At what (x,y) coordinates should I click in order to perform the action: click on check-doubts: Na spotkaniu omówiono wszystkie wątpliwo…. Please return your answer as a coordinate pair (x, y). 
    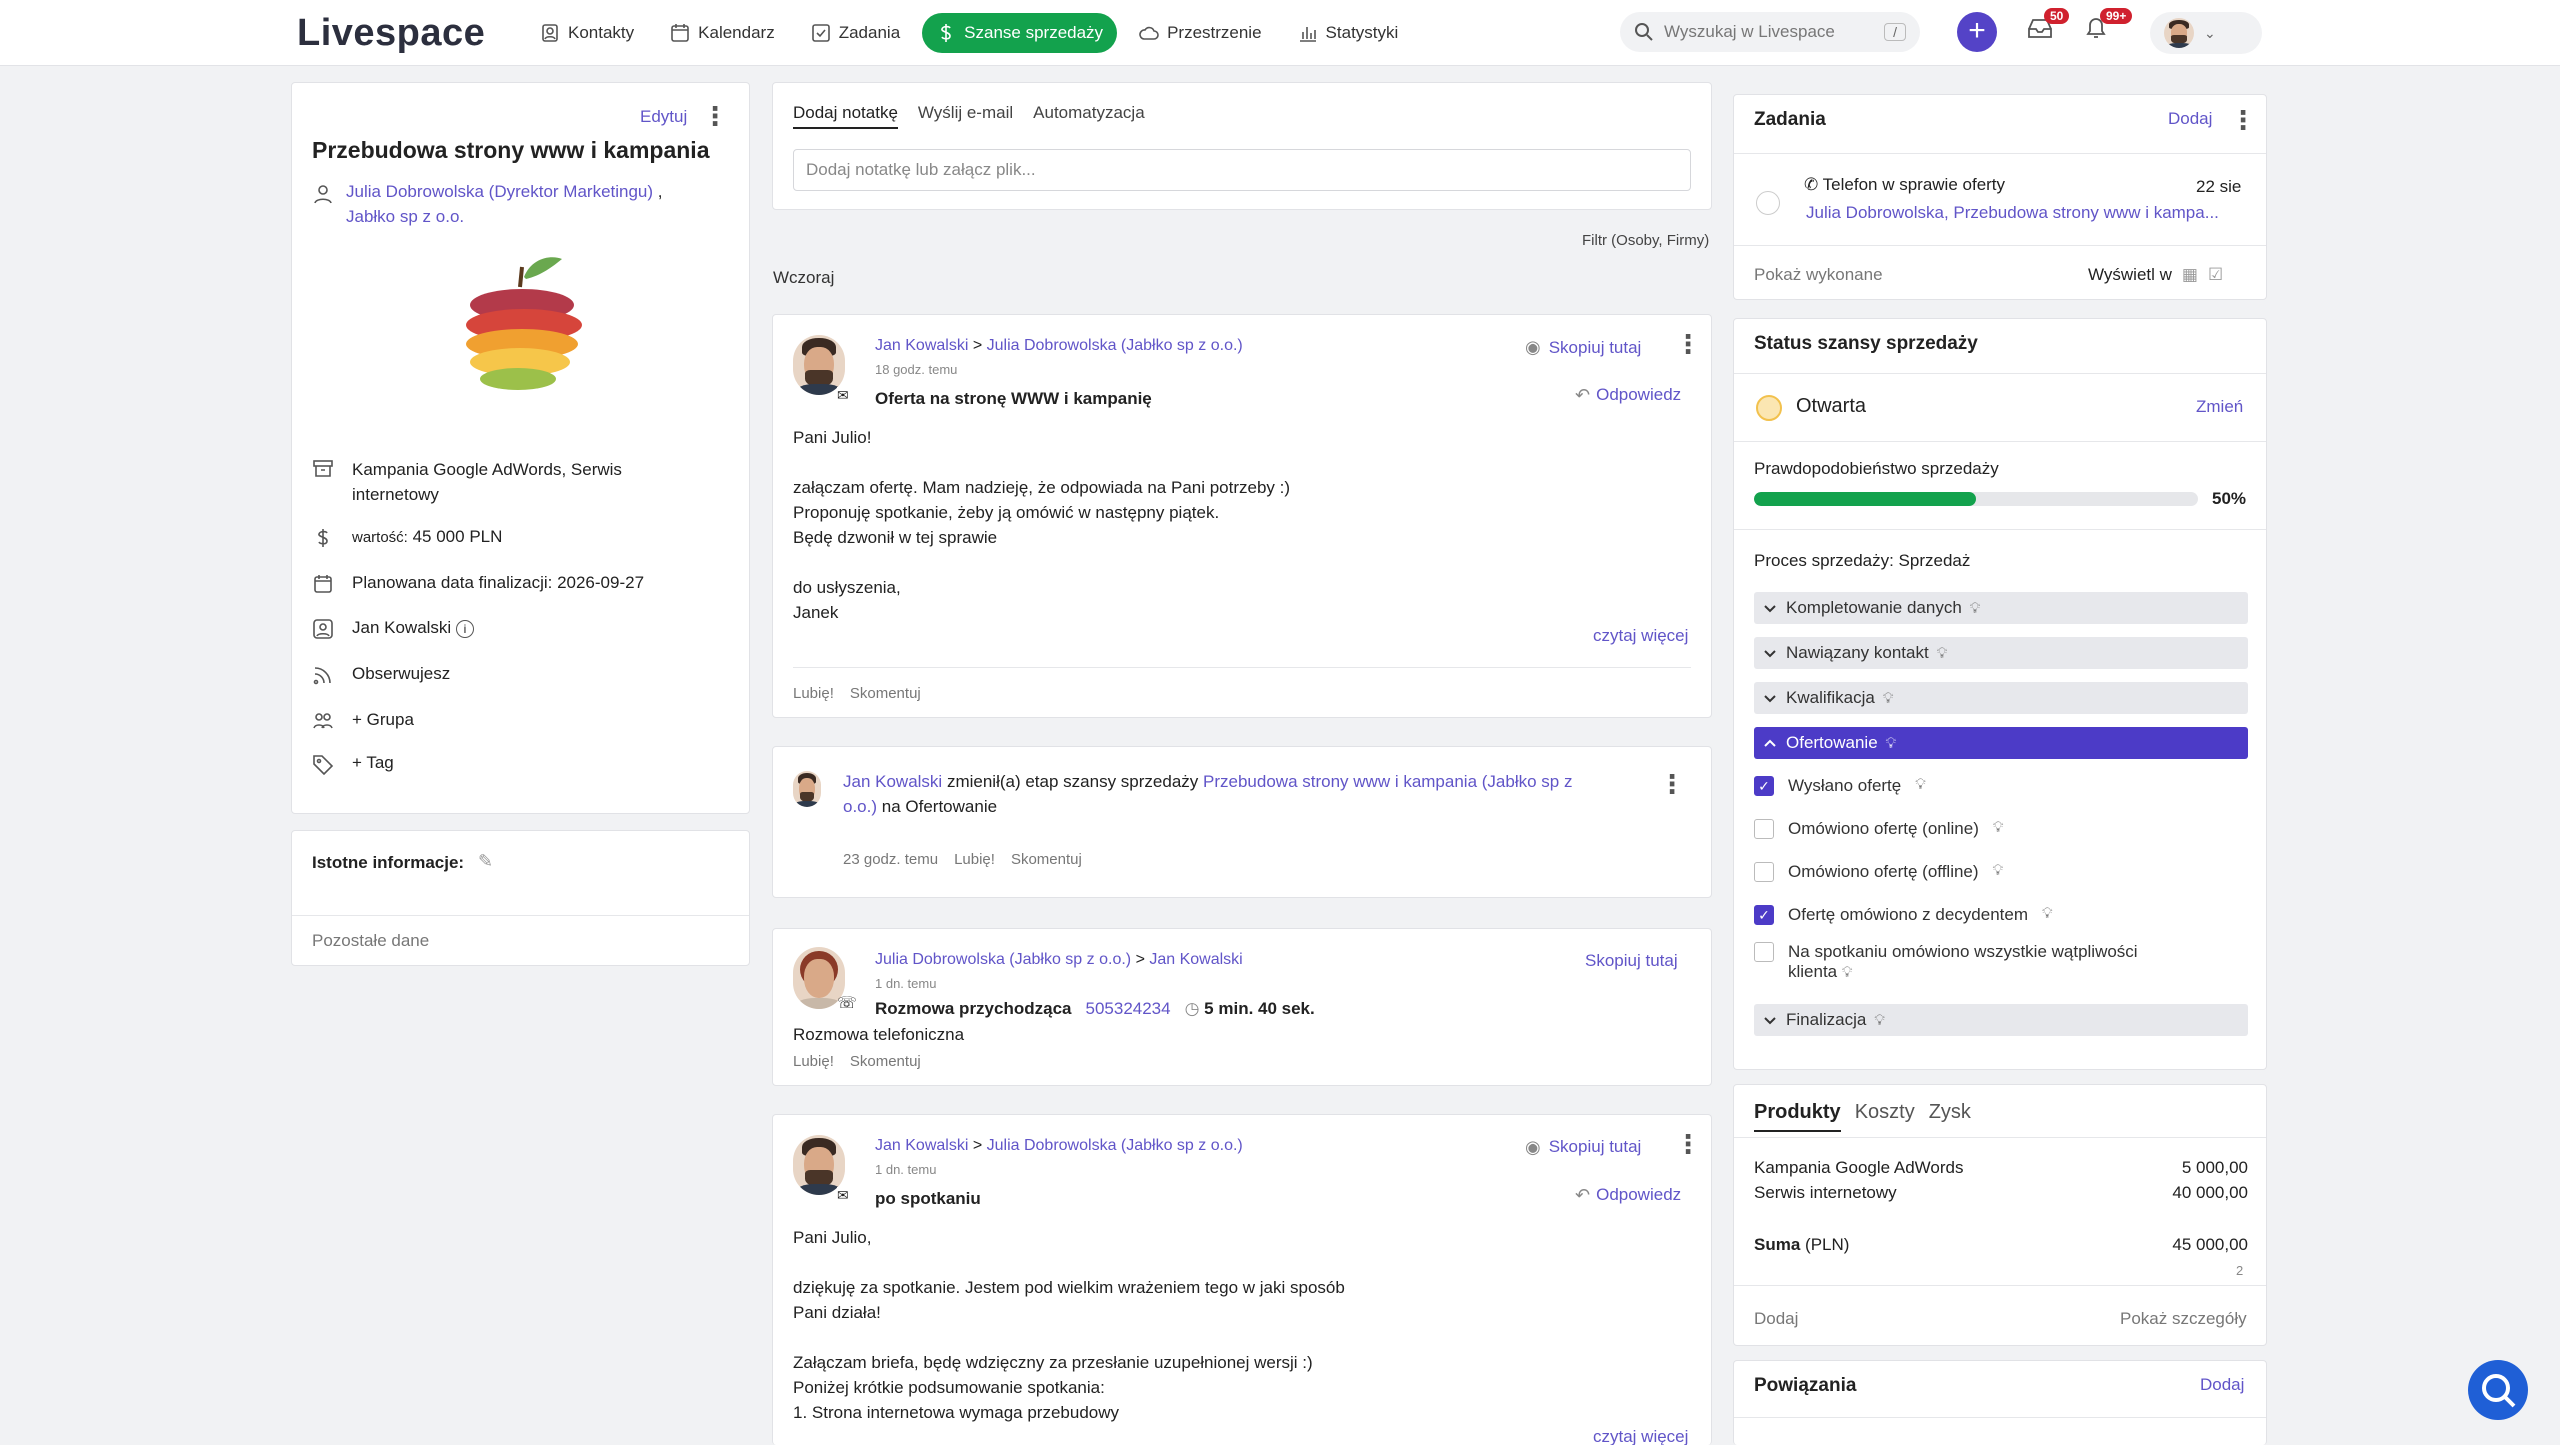
    Looking at the image, I should click on (1951, 962).